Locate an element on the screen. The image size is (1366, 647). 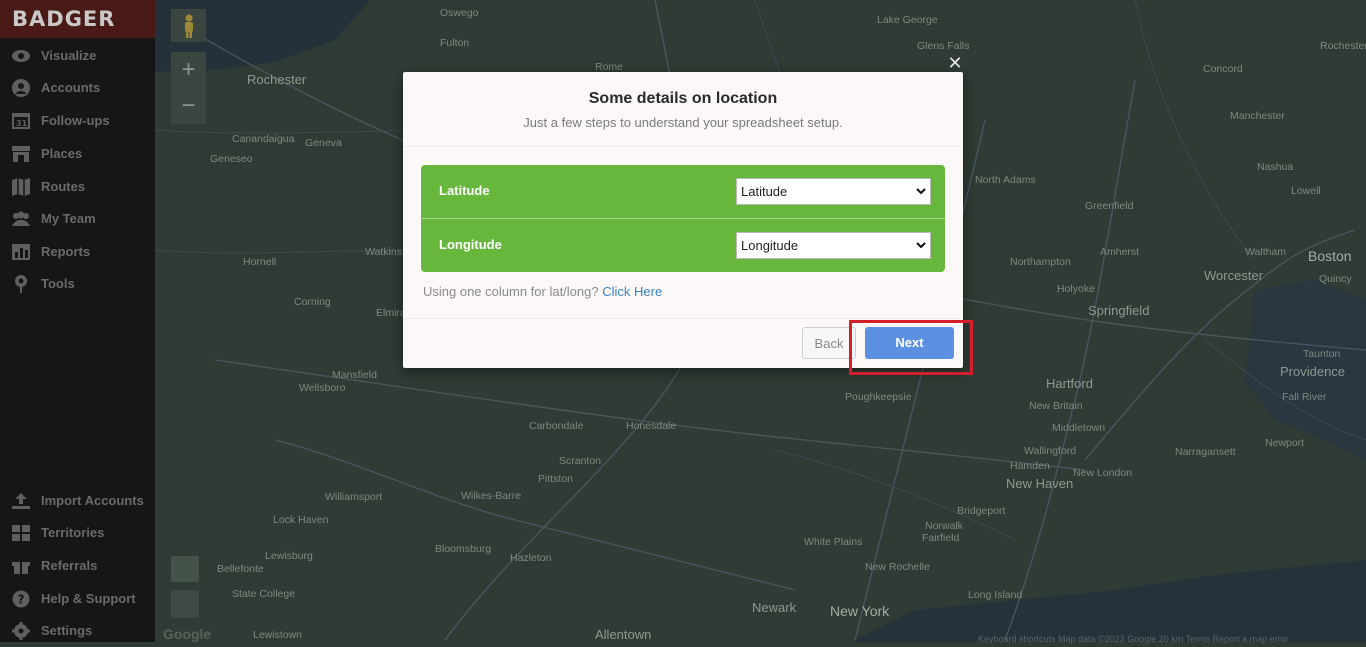
map-label: Canandaigua is located at coordinates (263, 139).